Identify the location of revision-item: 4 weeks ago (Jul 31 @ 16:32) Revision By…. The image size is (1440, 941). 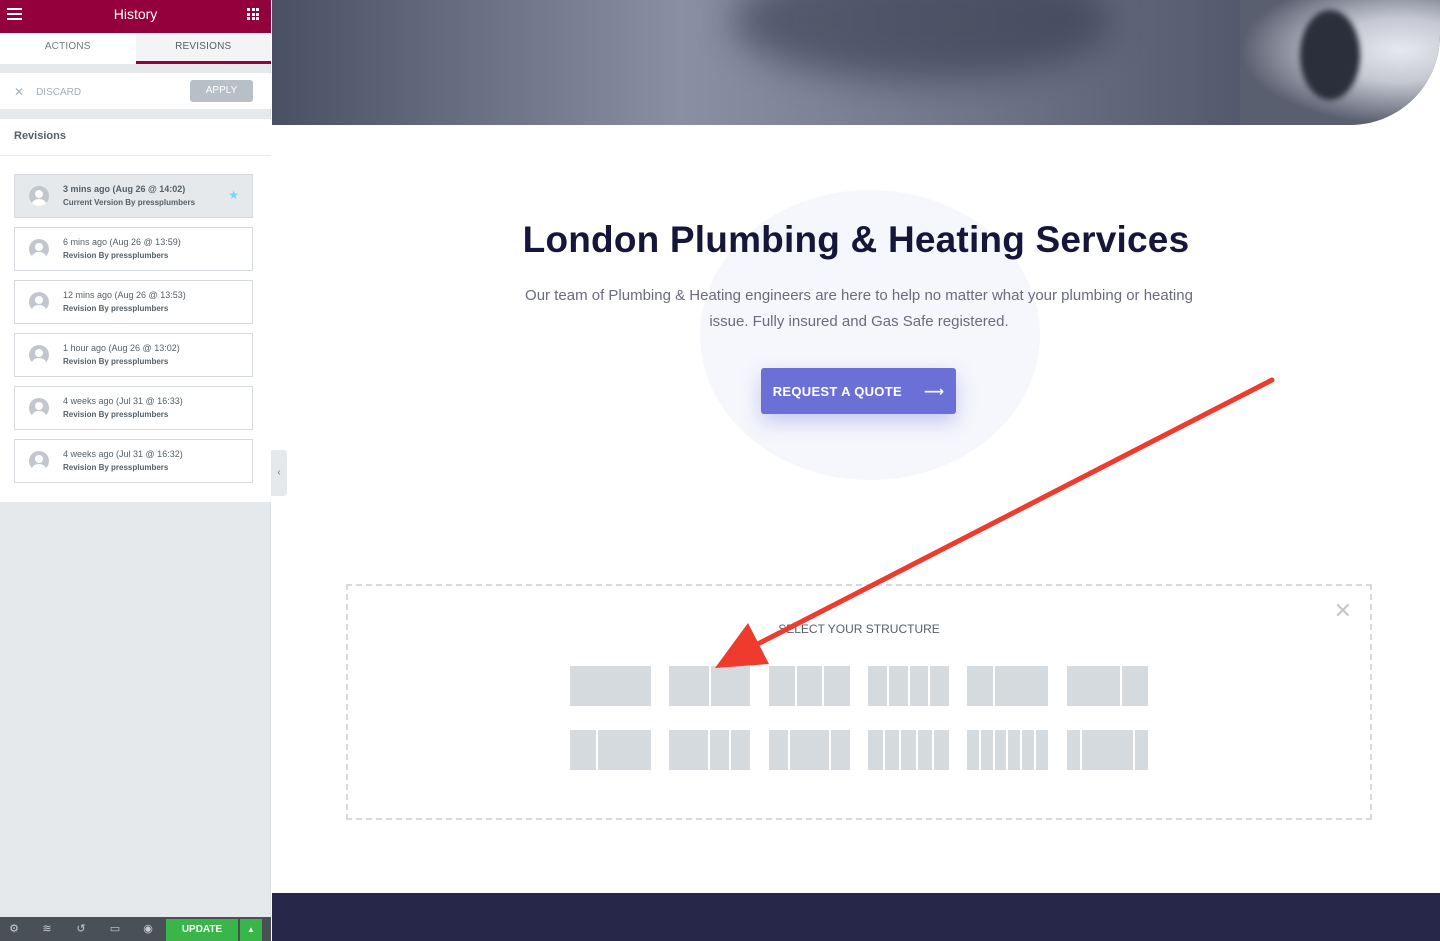
(133, 461).